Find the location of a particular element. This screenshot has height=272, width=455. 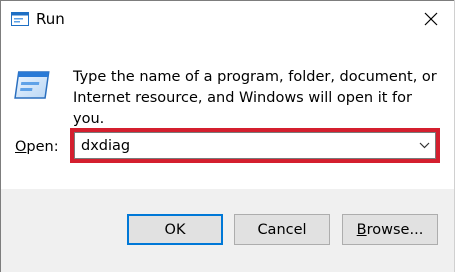

window-title: Run is located at coordinates (50, 19).